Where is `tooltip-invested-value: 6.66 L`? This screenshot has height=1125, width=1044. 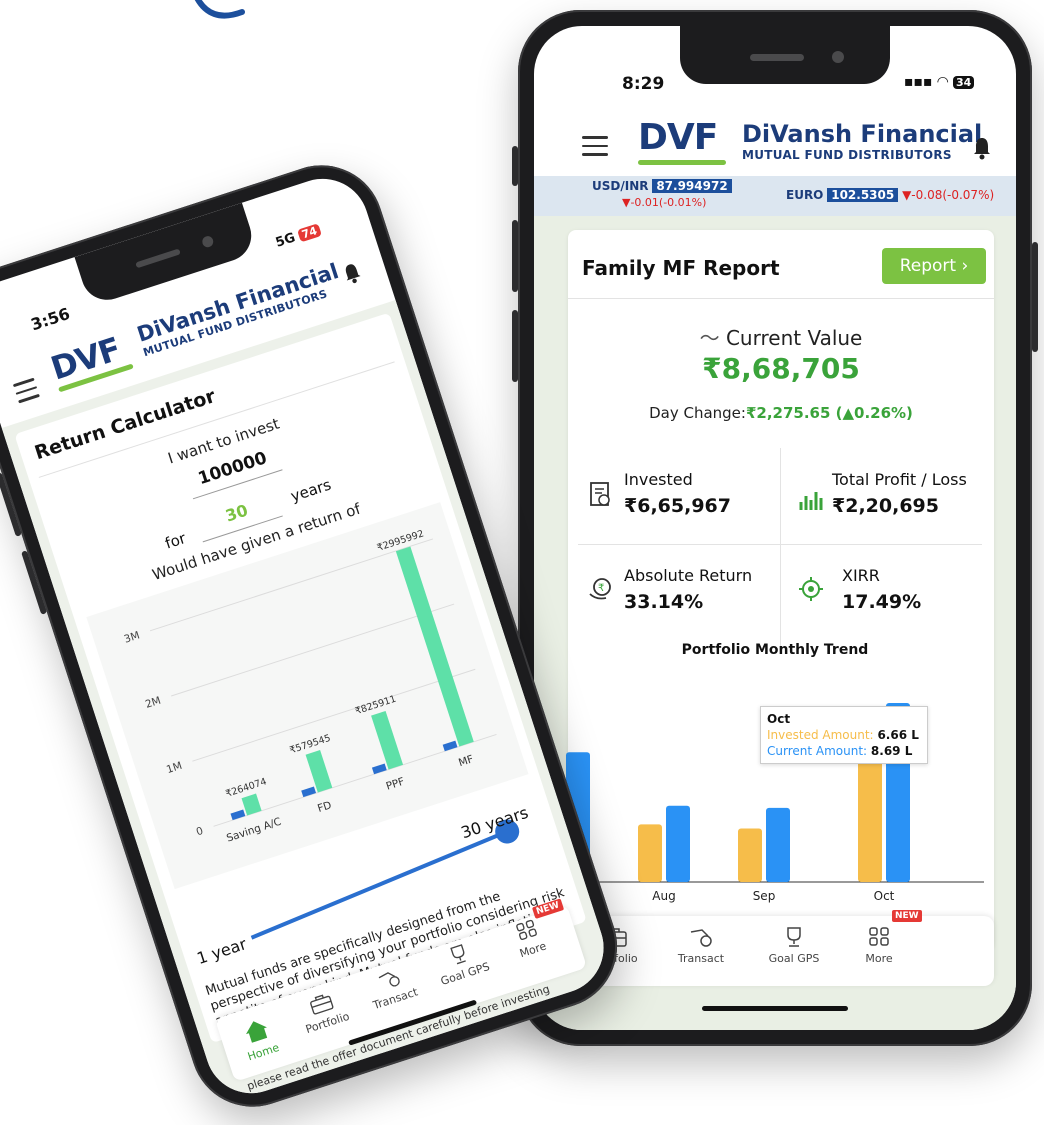
tooltip-invested-value: 6.66 L is located at coordinates (898, 735).